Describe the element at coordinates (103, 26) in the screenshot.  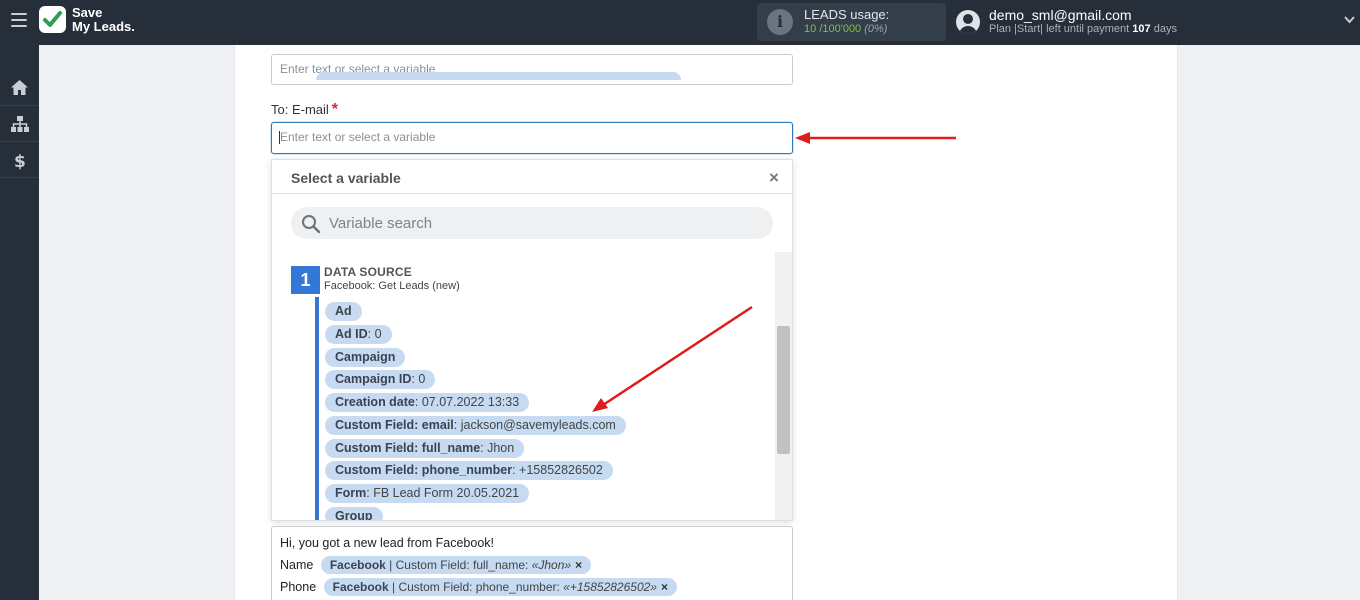
I see `logo-line-2: My Leads.` at that location.